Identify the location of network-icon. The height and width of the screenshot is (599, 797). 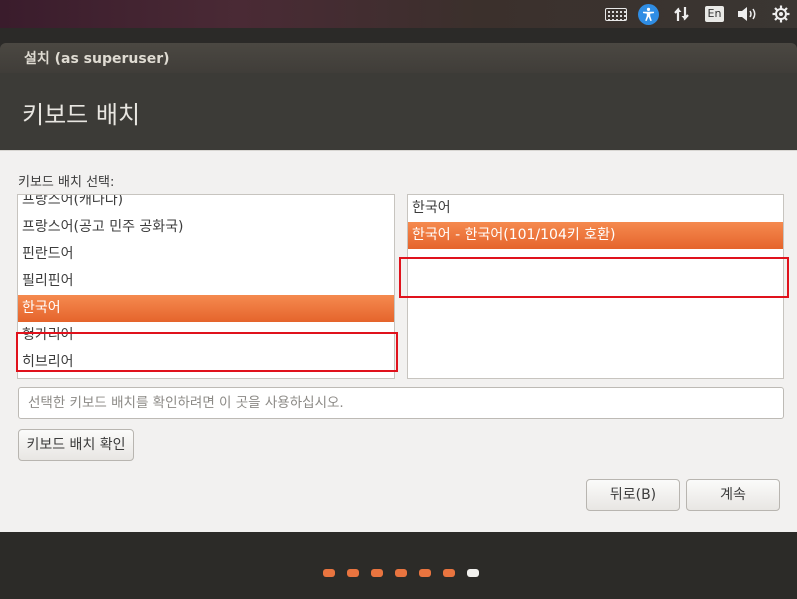
(681, 14).